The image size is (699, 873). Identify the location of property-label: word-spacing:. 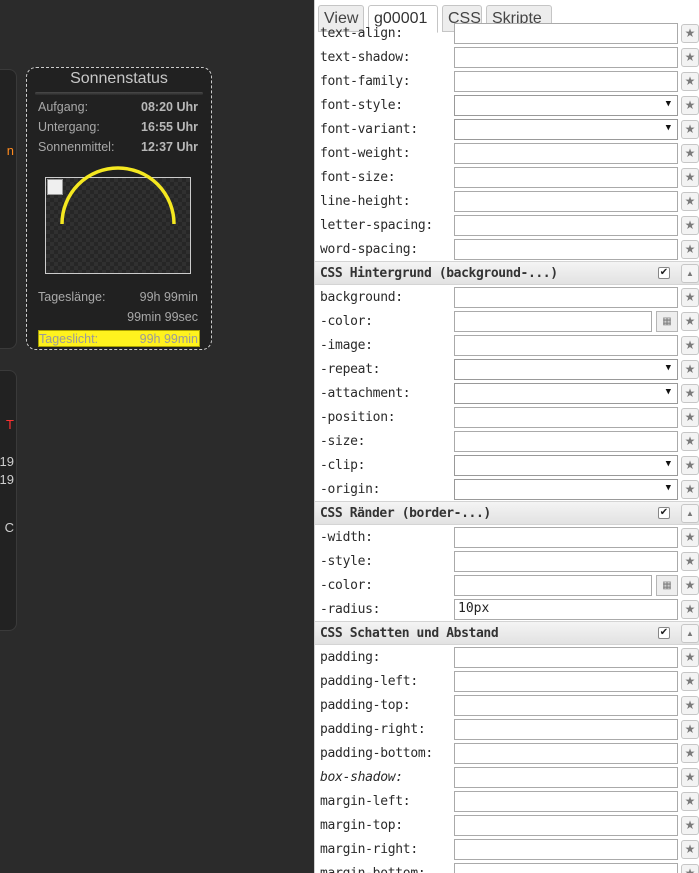
(369, 249).